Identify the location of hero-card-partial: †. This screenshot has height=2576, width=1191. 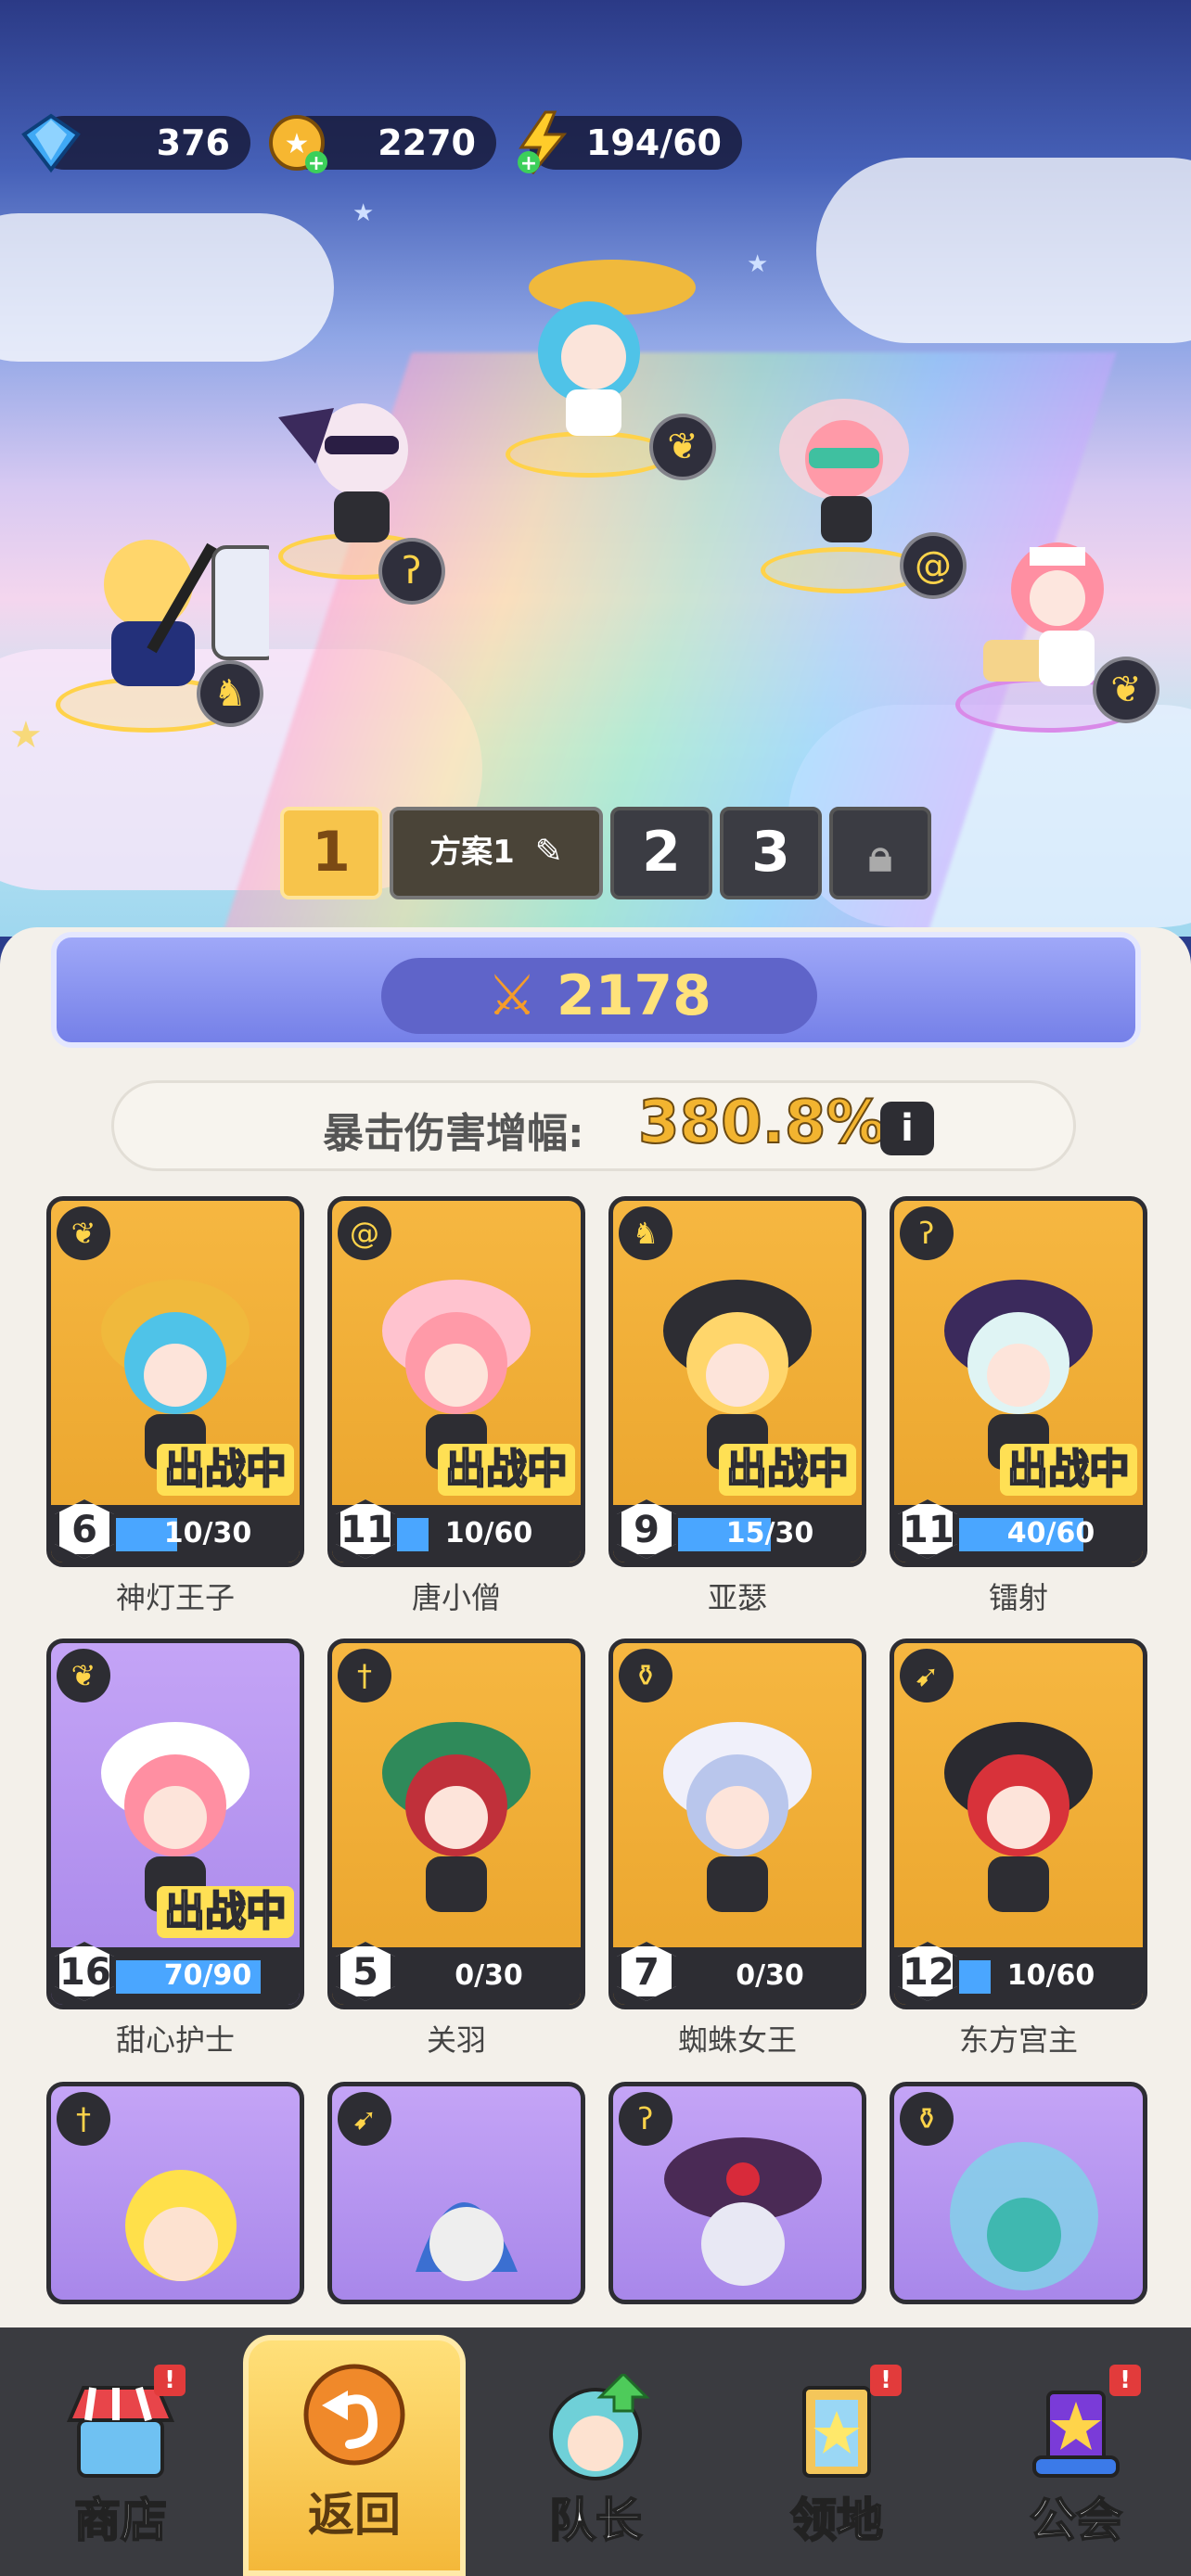
(175, 2193).